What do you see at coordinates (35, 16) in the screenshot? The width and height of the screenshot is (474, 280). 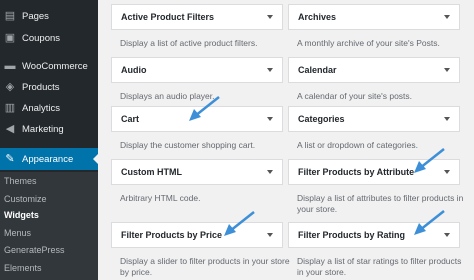 I see `menu-item-label: Pages` at bounding box center [35, 16].